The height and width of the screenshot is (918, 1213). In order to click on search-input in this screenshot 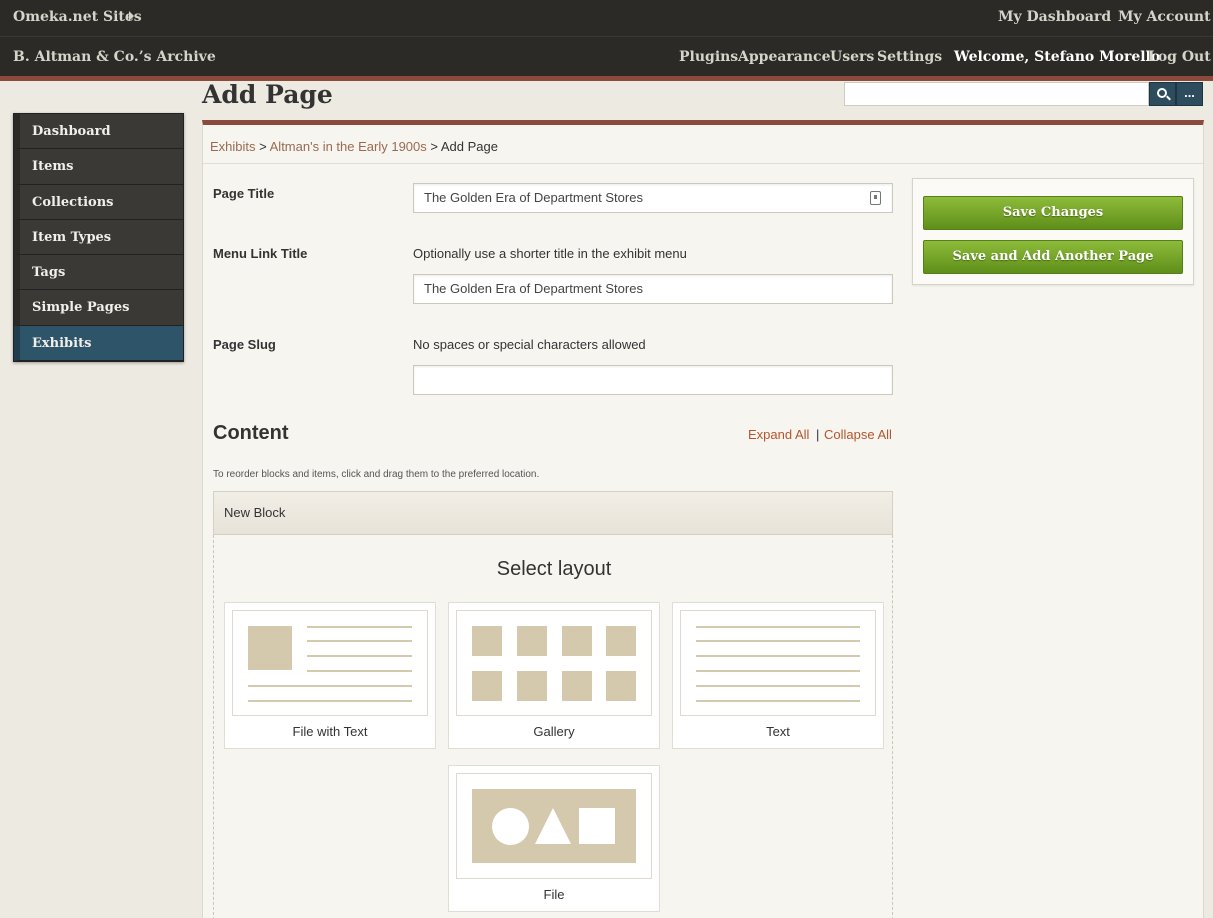, I will do `click(996, 94)`.